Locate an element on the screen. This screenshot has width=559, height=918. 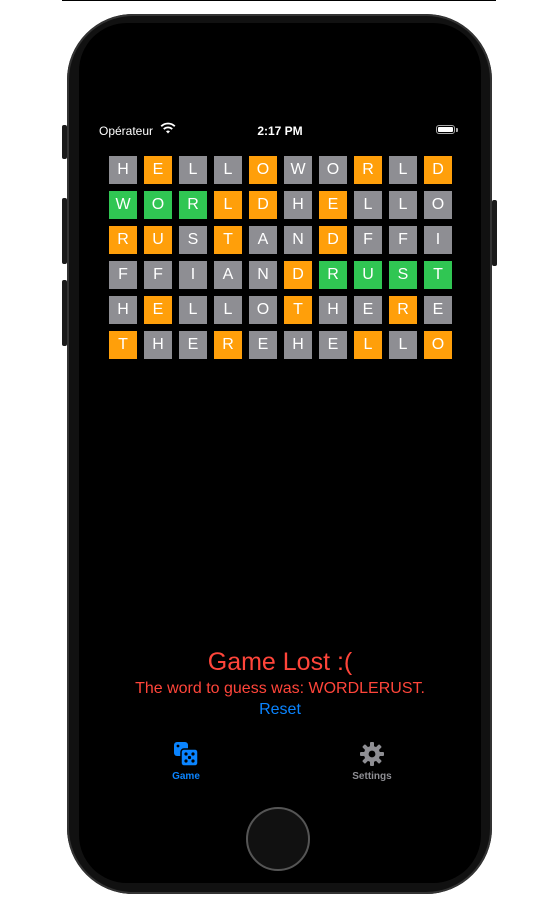
letter-tile-absent: S is located at coordinates (193, 240).